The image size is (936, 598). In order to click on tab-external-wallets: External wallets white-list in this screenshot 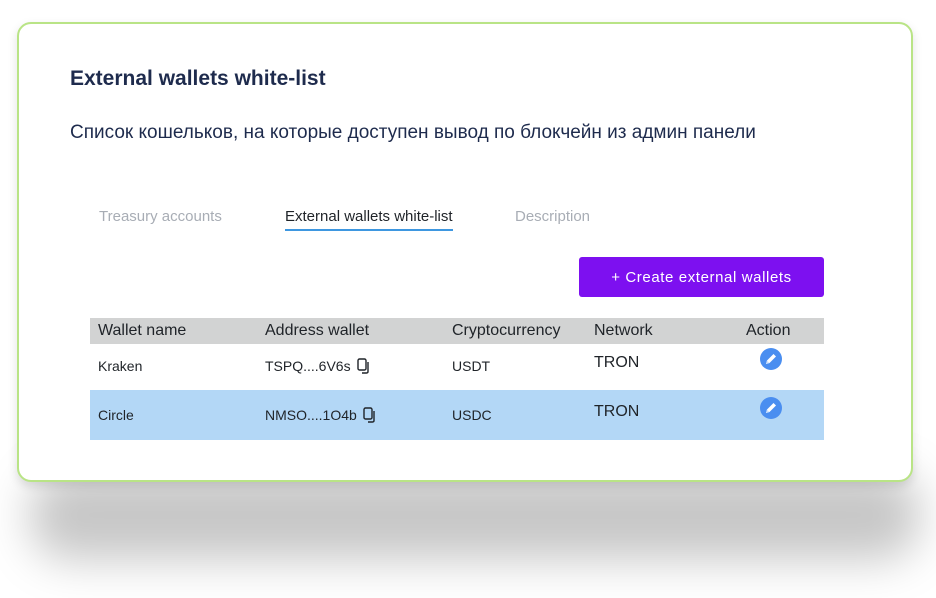, I will do `click(369, 219)`.